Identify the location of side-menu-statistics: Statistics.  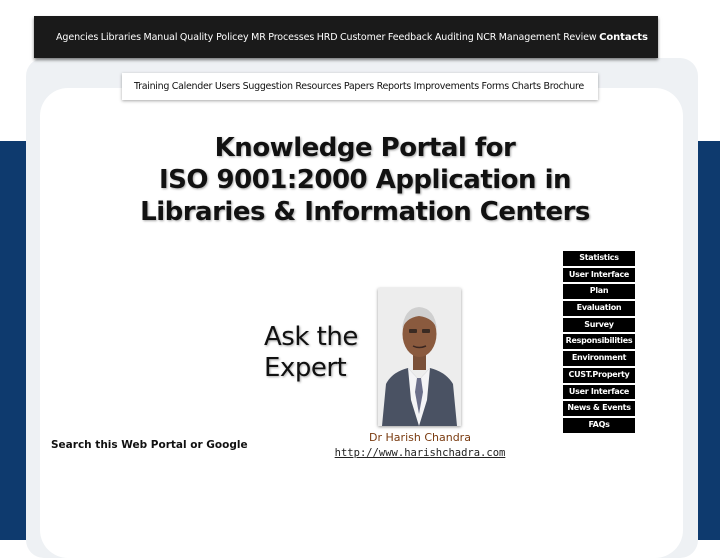
(599, 258).